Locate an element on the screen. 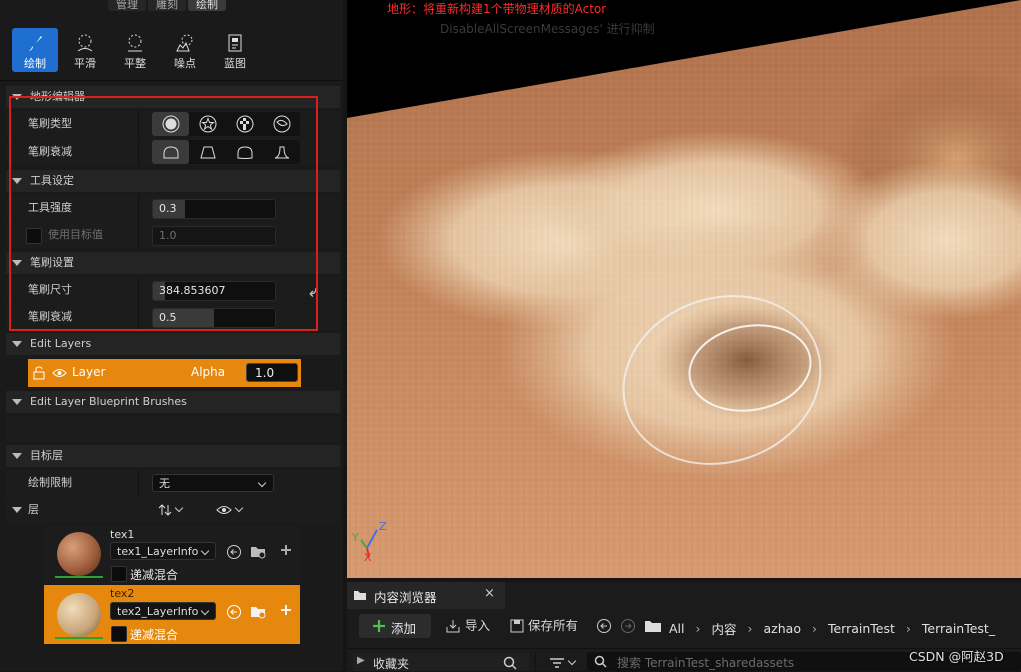 This screenshot has height=672, width=1021. filter-icon is located at coordinates (557, 663).